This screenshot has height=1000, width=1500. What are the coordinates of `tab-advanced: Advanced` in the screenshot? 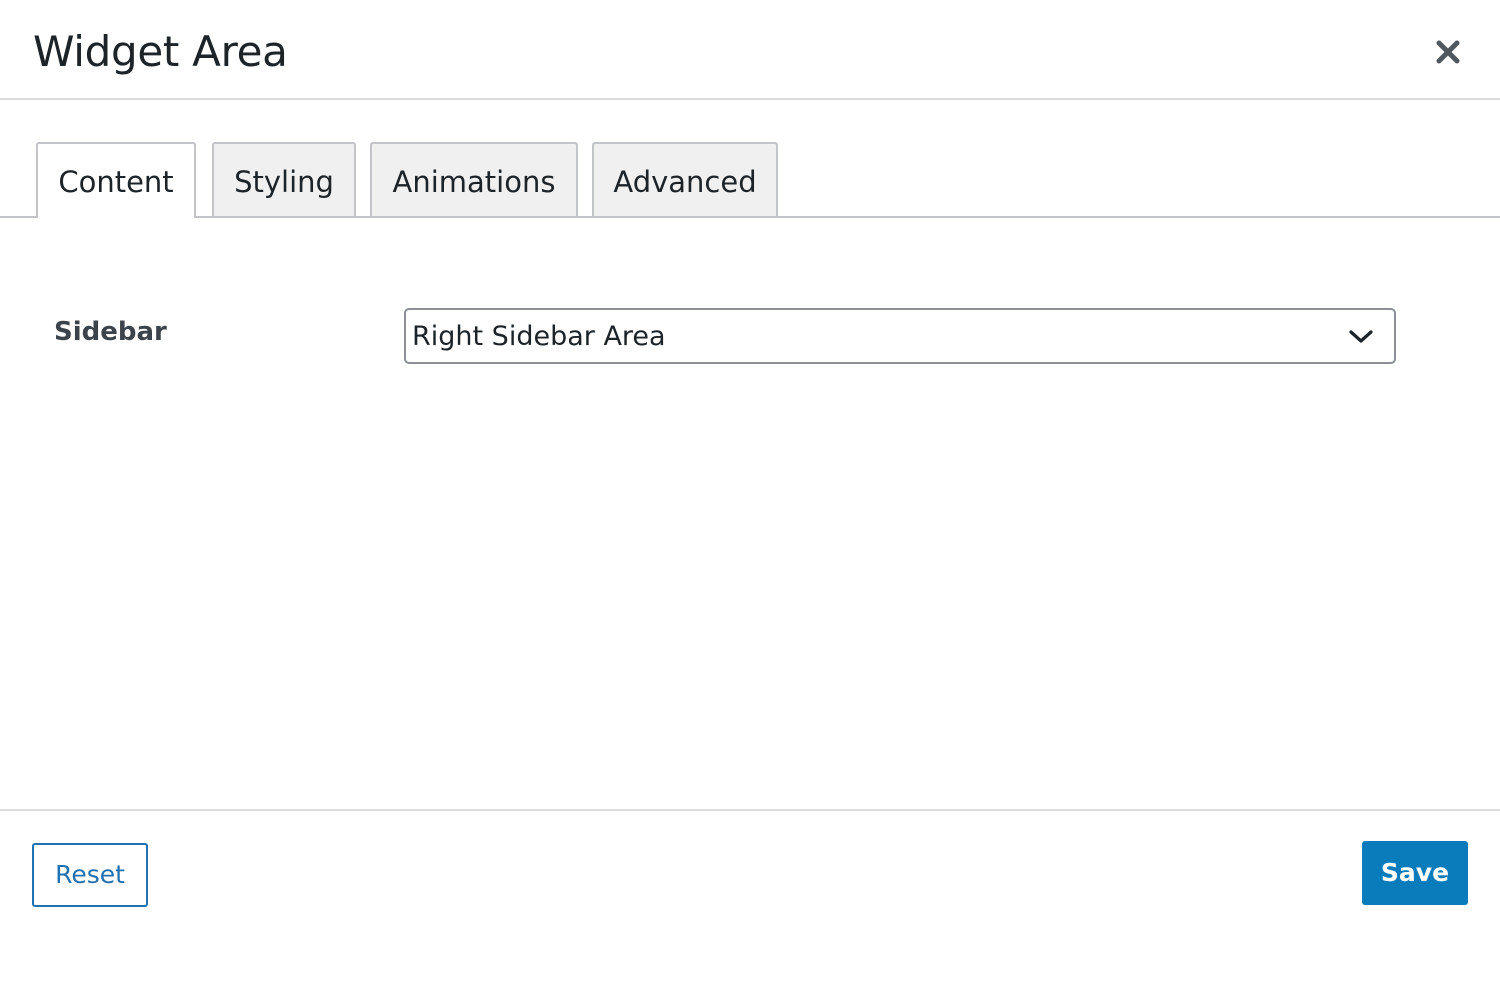 It's located at (685, 179).